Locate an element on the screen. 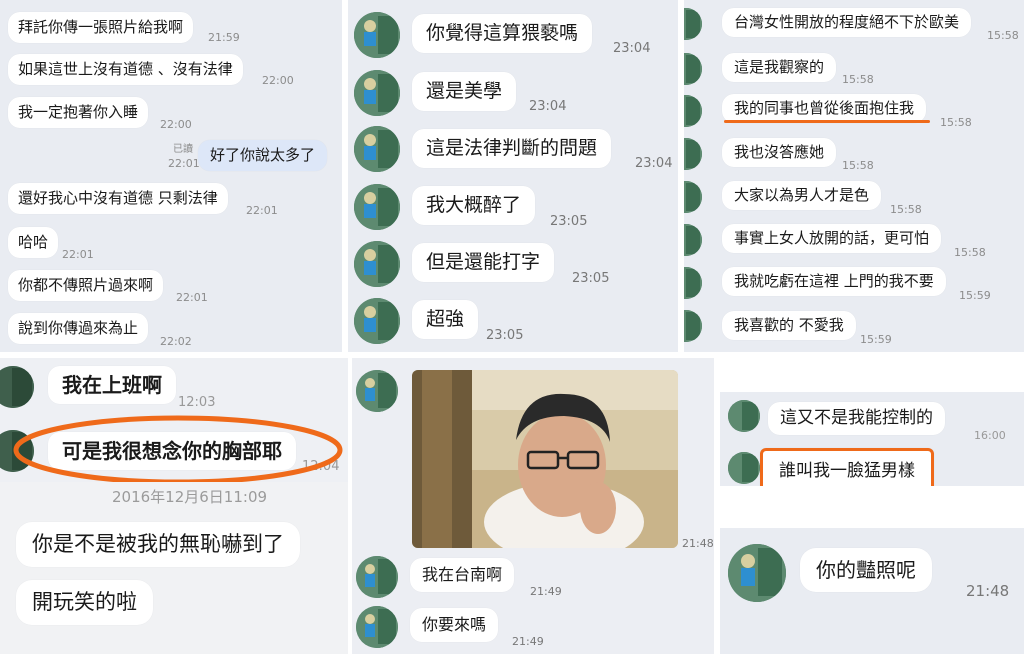  message-time: 21:59 is located at coordinates (224, 37).